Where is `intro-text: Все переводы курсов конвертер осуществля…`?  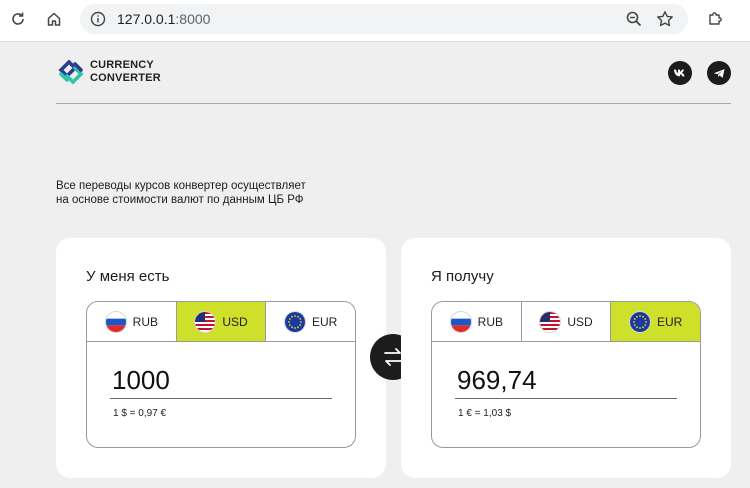 intro-text: Все переводы курсов конвертер осуществля… is located at coordinates (216, 193).